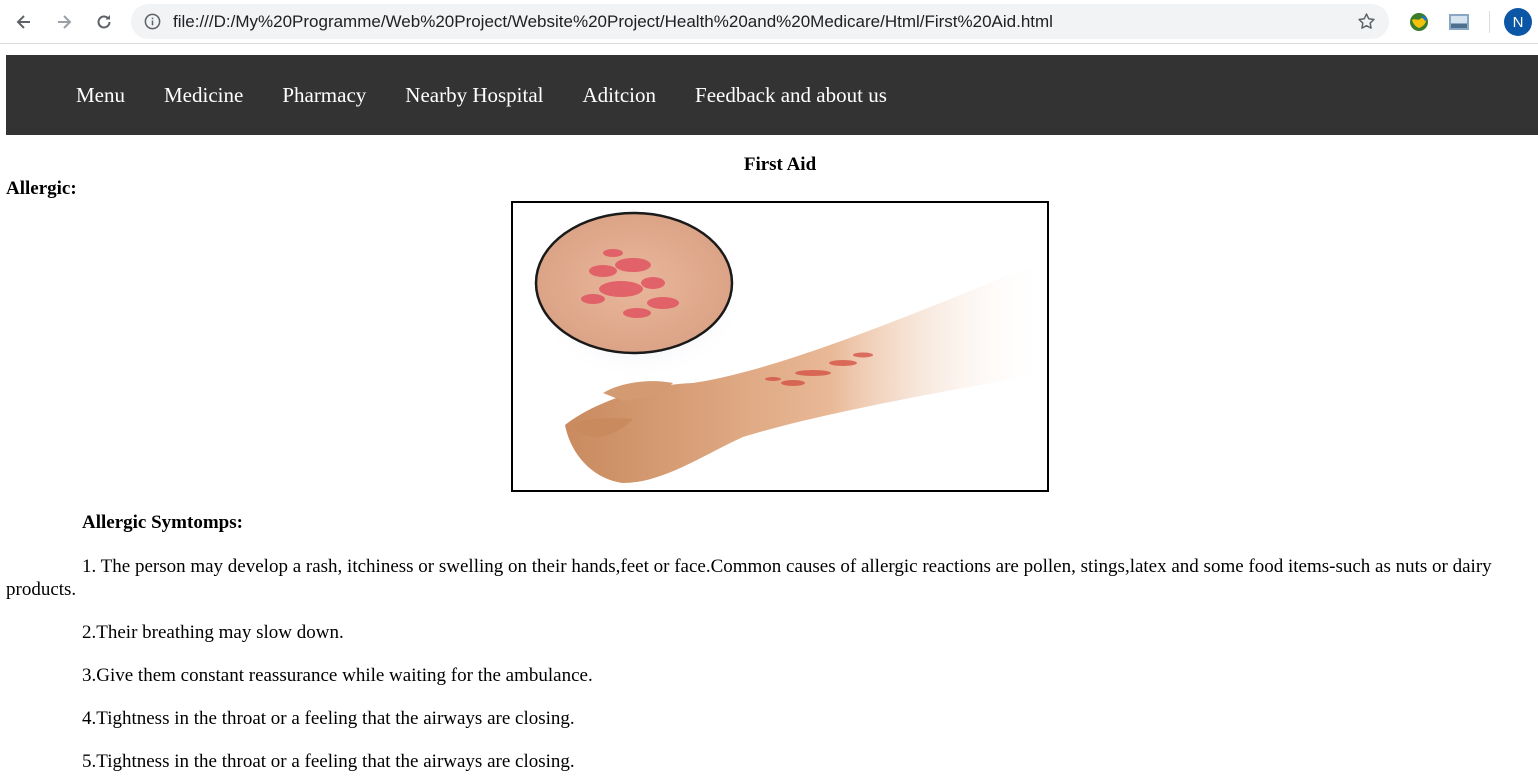  I want to click on nav-link-pharmacy: Pharmacy, so click(324, 95).